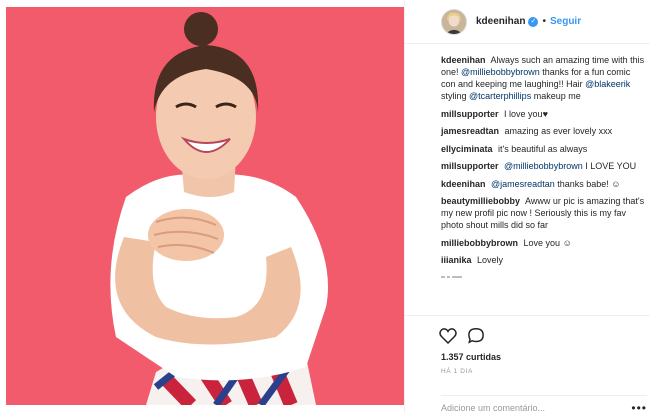 The image size is (650, 413). I want to click on list-item: jamesreadtan amazing as ever lovely xxx, so click(544, 131).